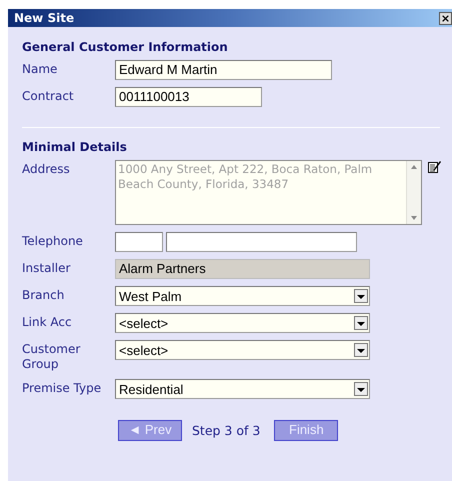  What do you see at coordinates (47, 322) in the screenshot?
I see `field-label: Link Acc` at bounding box center [47, 322].